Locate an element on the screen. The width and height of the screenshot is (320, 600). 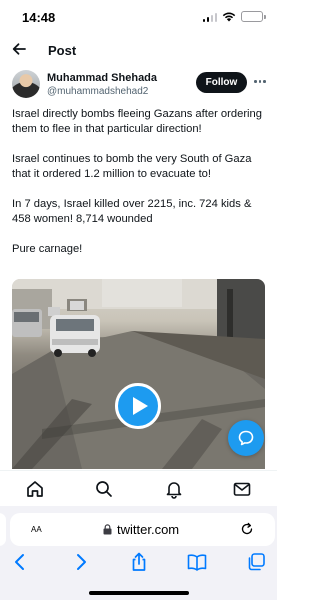
battery-icon is located at coordinates (253, 16).